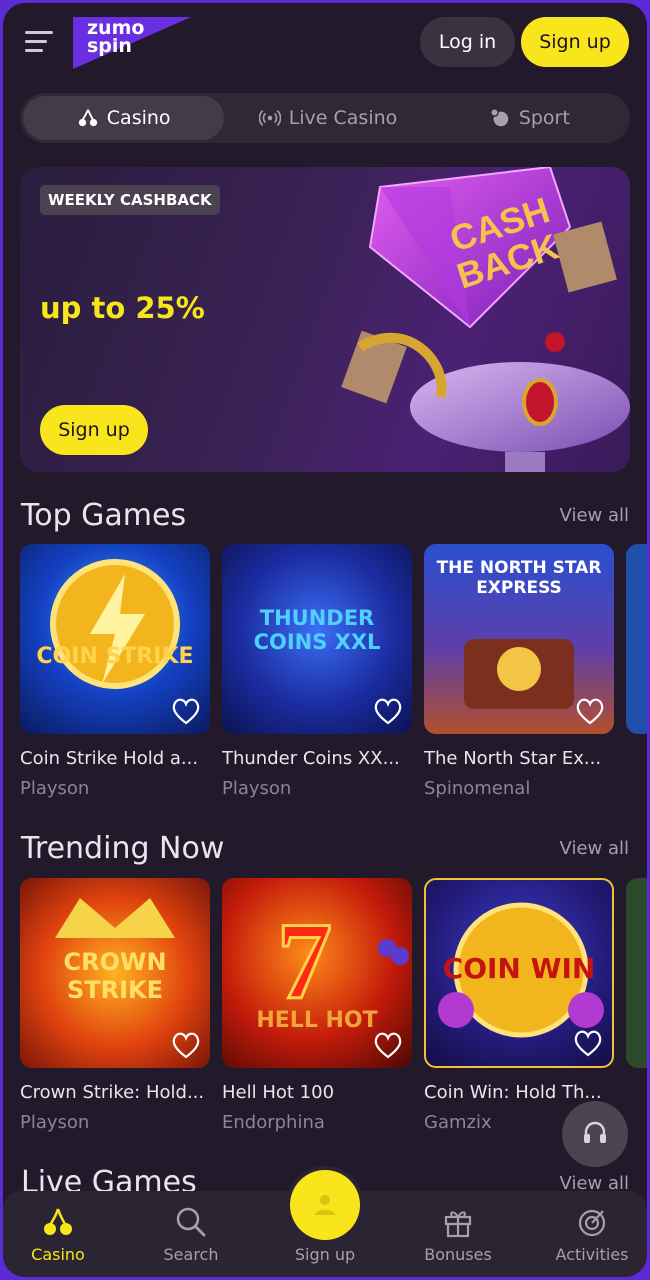 The width and height of the screenshot is (650, 1280). What do you see at coordinates (94, 430) in the screenshot?
I see `banner-signup-button: Sign up` at bounding box center [94, 430].